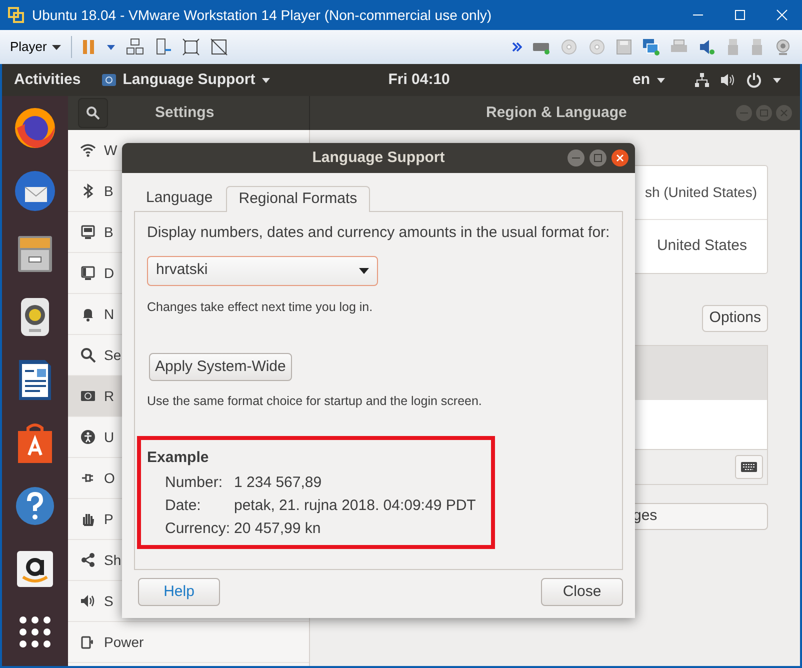 This screenshot has height=668, width=802. What do you see at coordinates (135, 47) in the screenshot?
I see `network-devices-icon` at bounding box center [135, 47].